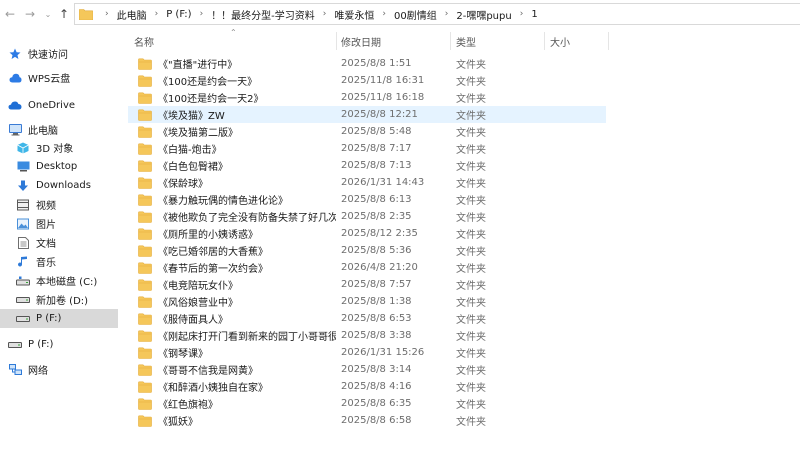 The height and width of the screenshot is (469, 800). What do you see at coordinates (415, 14) in the screenshot?
I see `breadcrumb-item: 00剧情组` at bounding box center [415, 14].